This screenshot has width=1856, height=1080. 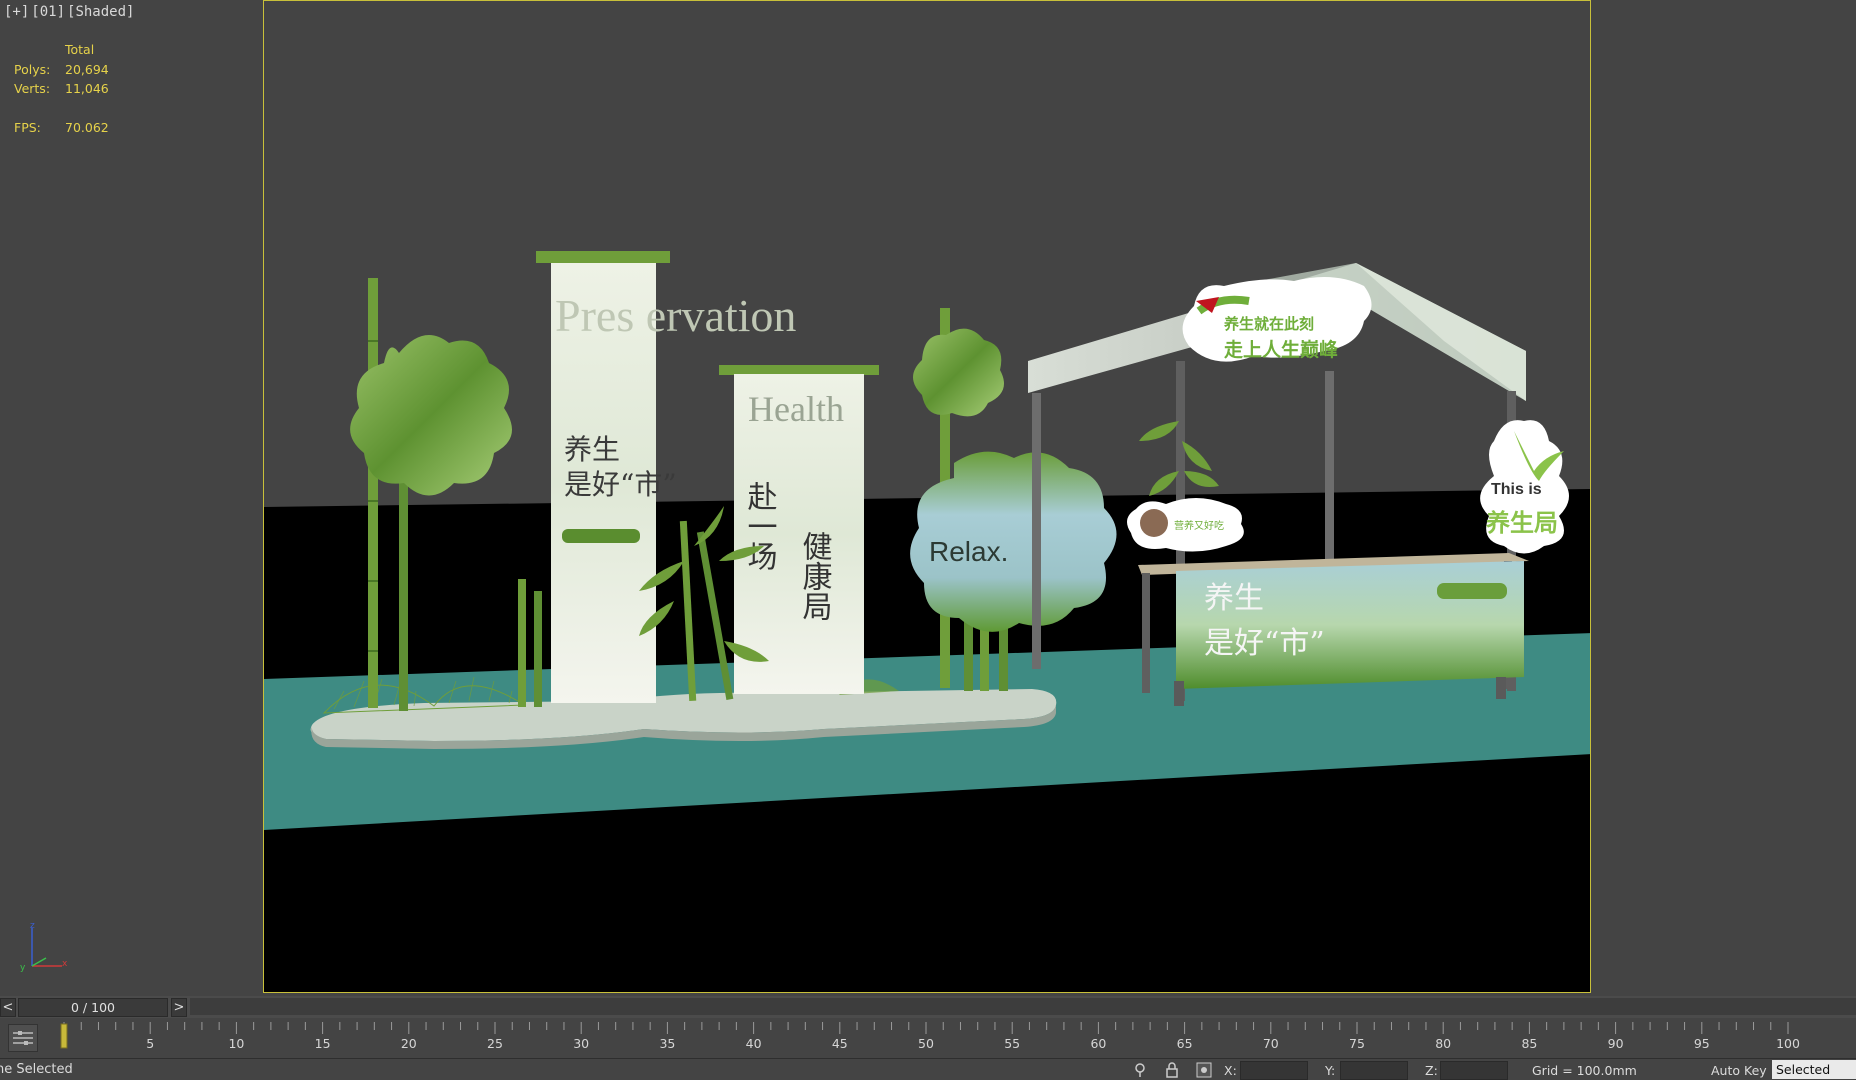 What do you see at coordinates (1274, 1070) in the screenshot?
I see `x-coord-field` at bounding box center [1274, 1070].